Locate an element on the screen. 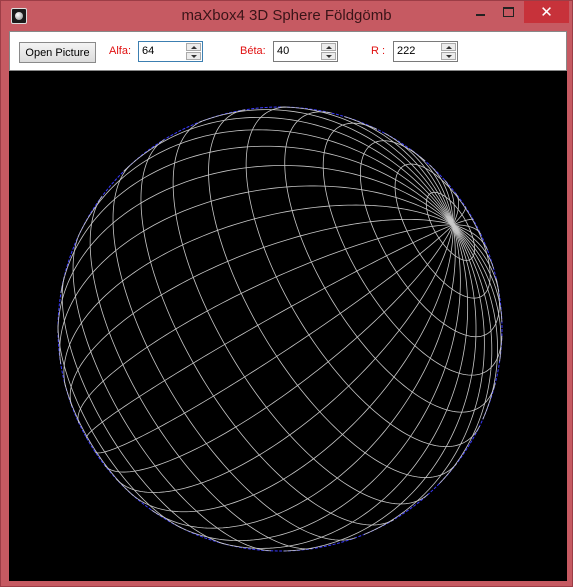  alfa-up-arrow-icon is located at coordinates (193, 47).